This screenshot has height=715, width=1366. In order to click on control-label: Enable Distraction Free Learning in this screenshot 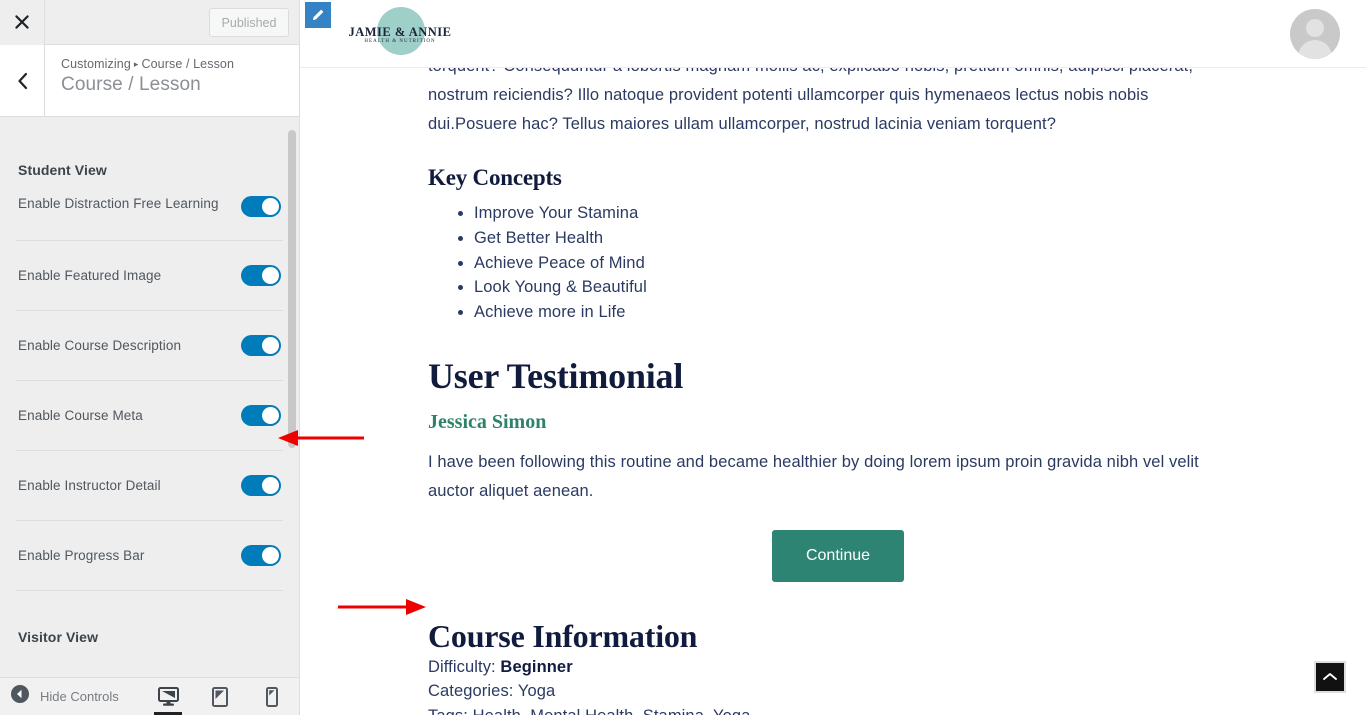, I will do `click(118, 203)`.